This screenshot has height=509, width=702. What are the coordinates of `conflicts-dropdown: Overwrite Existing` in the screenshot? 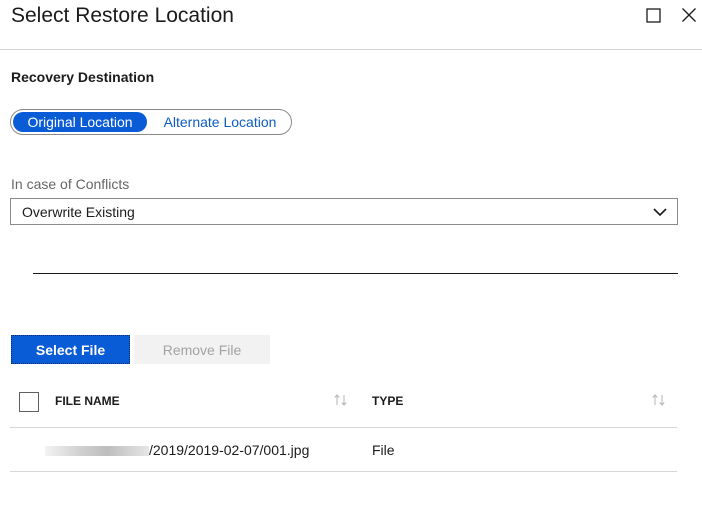 It's located at (344, 211).